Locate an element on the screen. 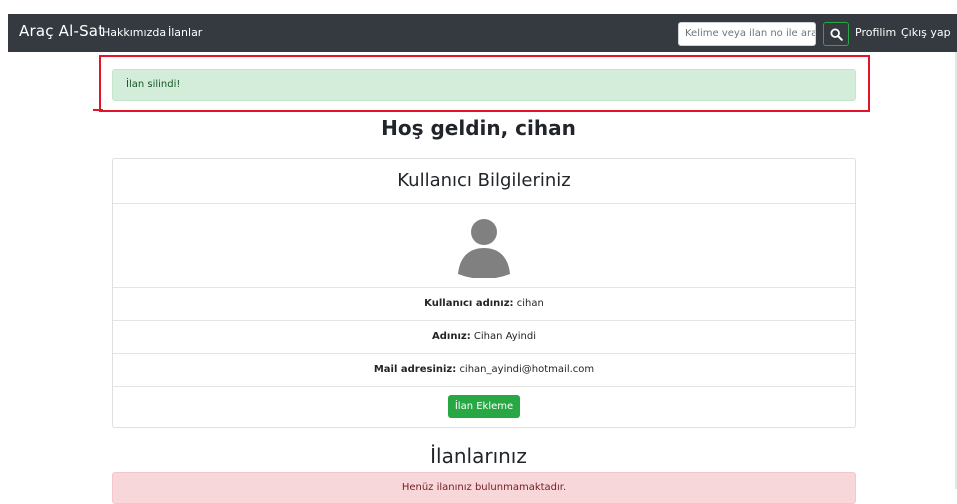 Image resolution: width=957 pixels, height=504 pixels. annotation-highlight-box is located at coordinates (484, 83).